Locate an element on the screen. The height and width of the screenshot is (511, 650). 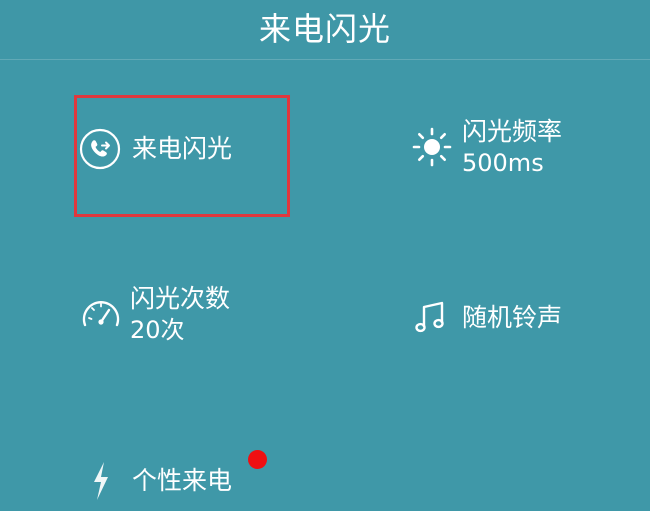
music-note-icon is located at coordinates (429, 317).